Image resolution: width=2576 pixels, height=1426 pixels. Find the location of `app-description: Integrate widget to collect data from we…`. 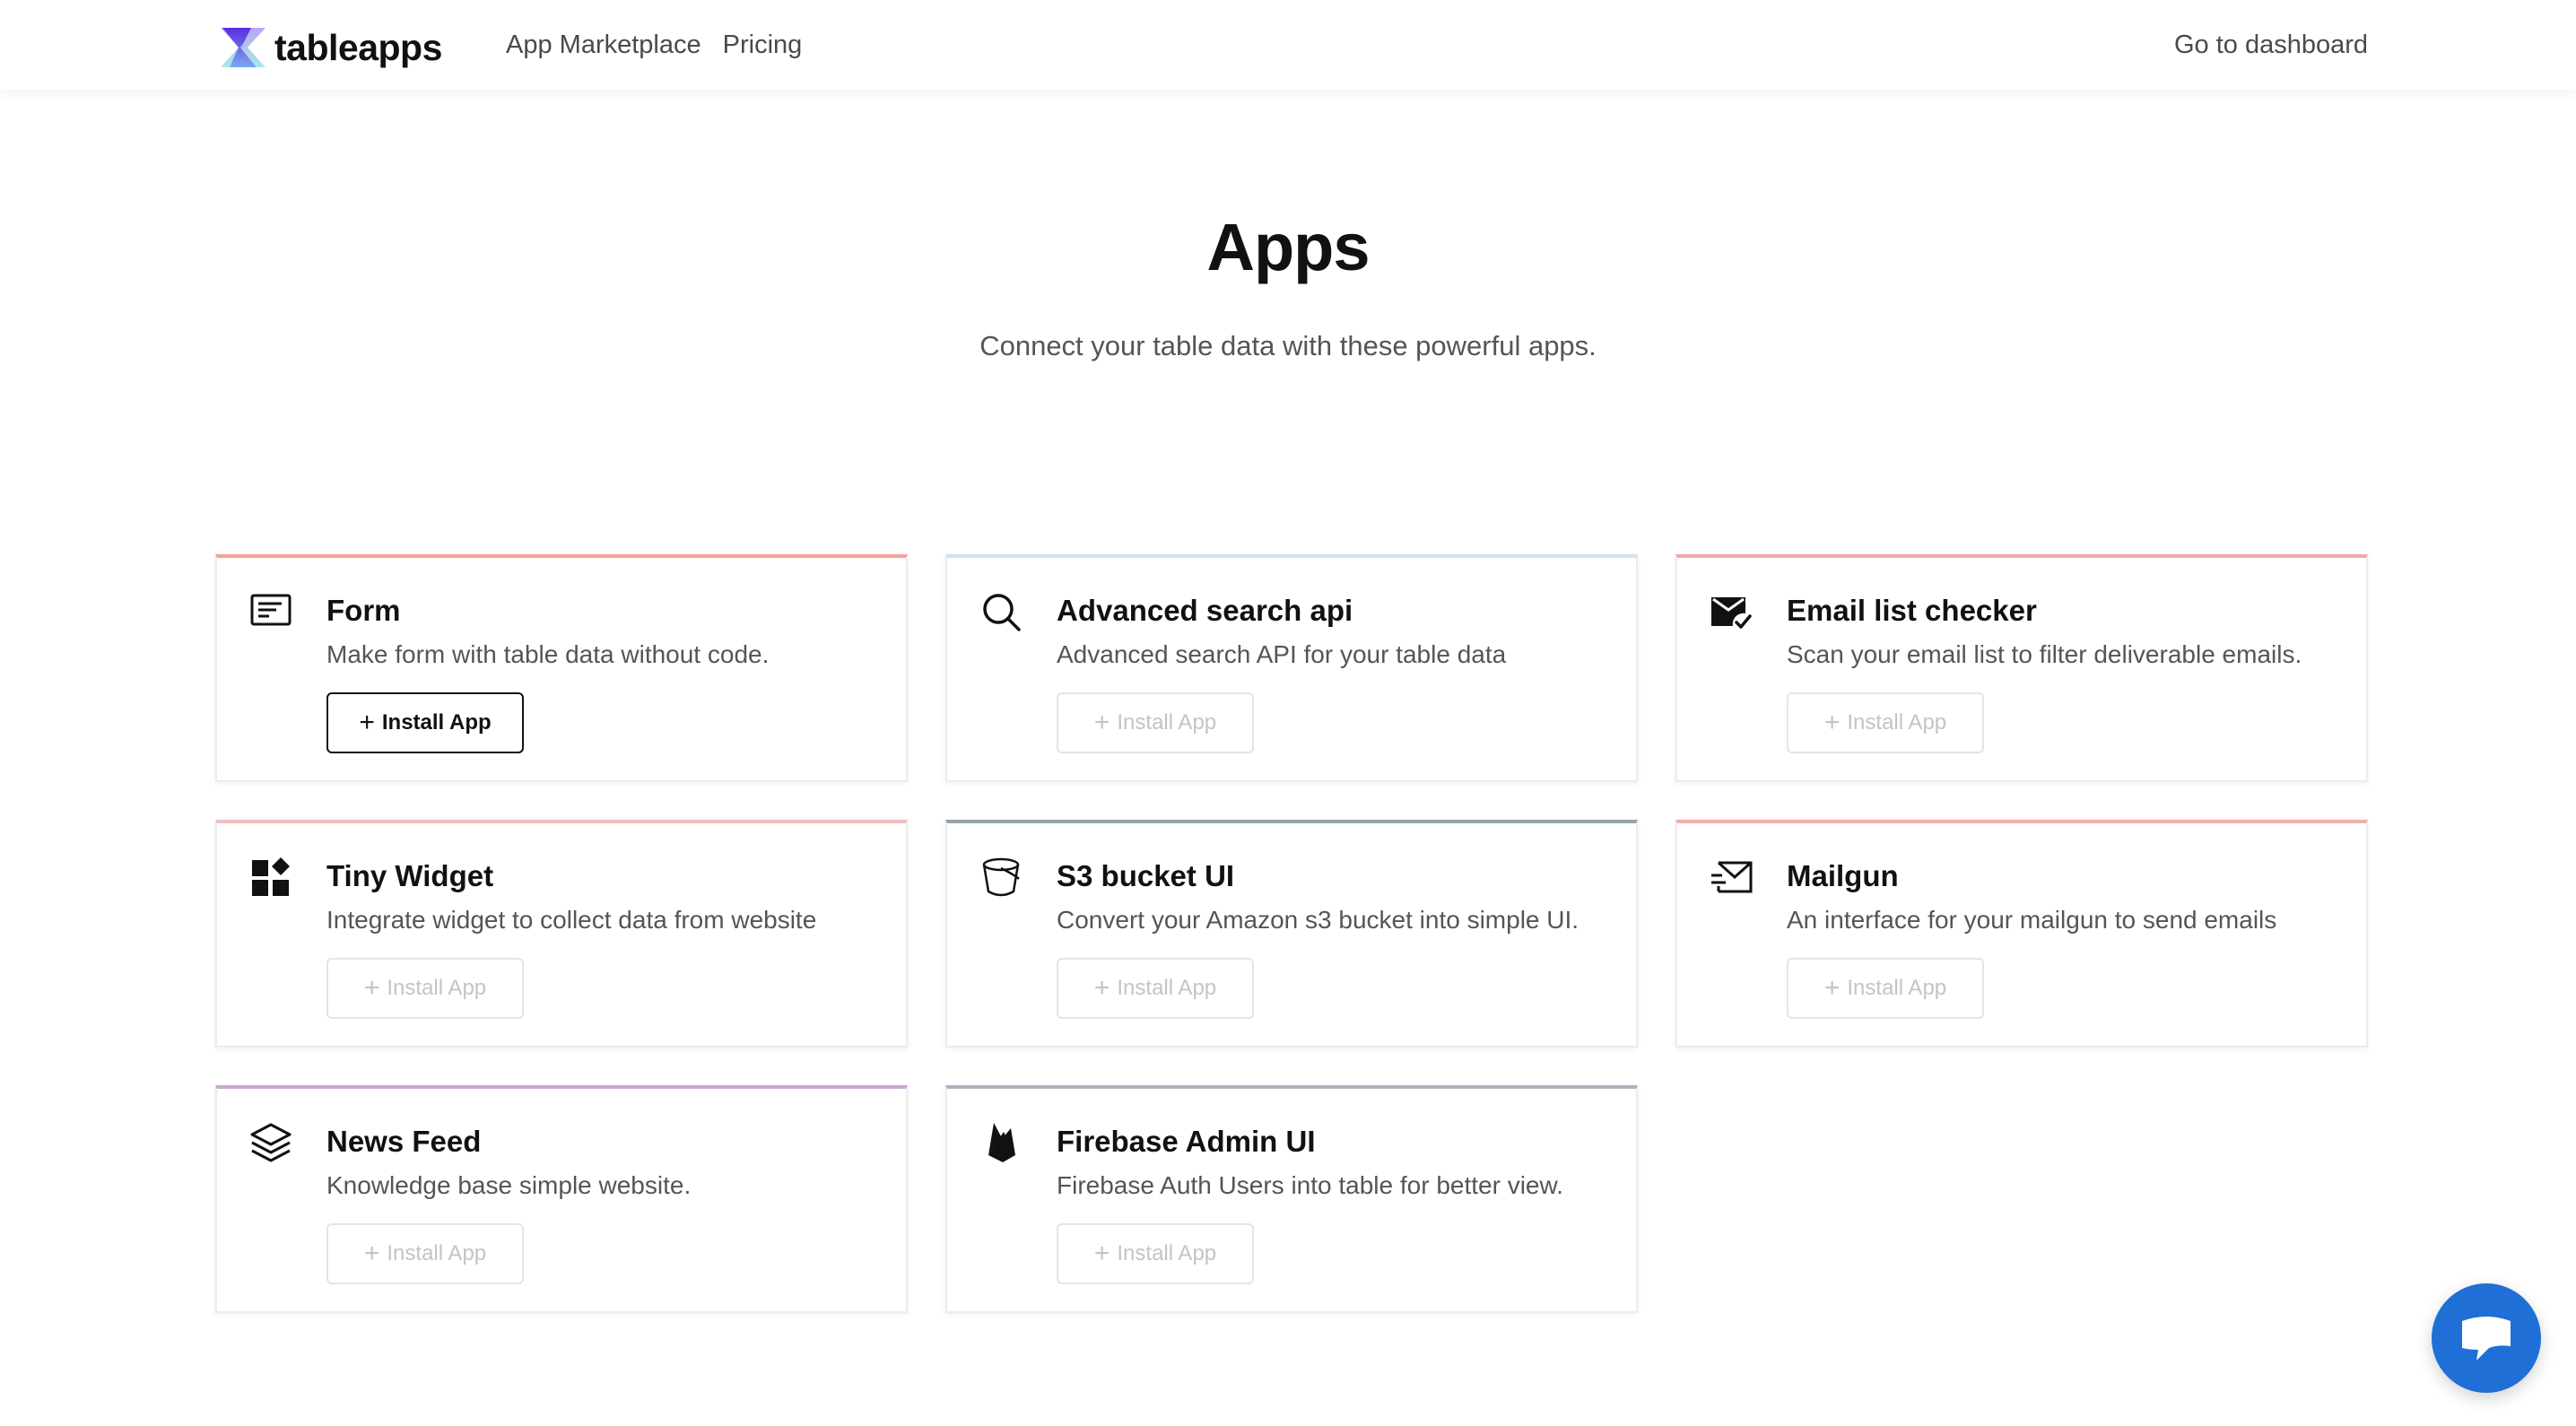

app-description: Integrate widget to collect data from we… is located at coordinates (571, 920).